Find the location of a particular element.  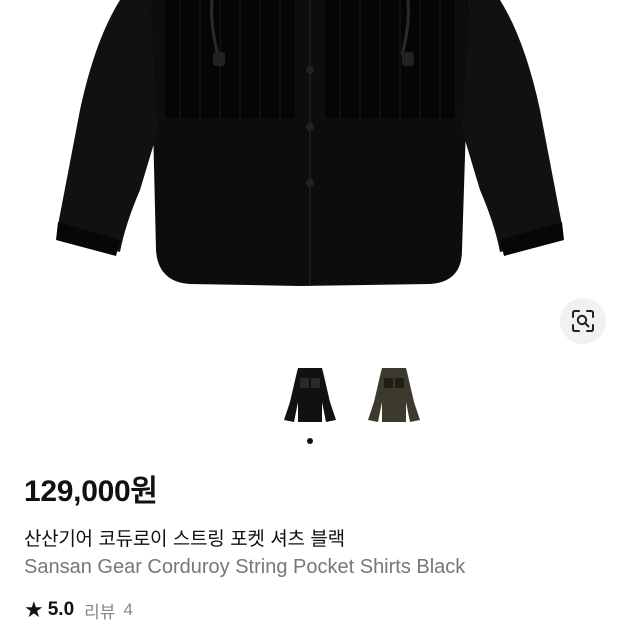

product-title-korean: 산산기어 코듀로이 스트링 포켓 셔츠 블랙 is located at coordinates (184, 539).